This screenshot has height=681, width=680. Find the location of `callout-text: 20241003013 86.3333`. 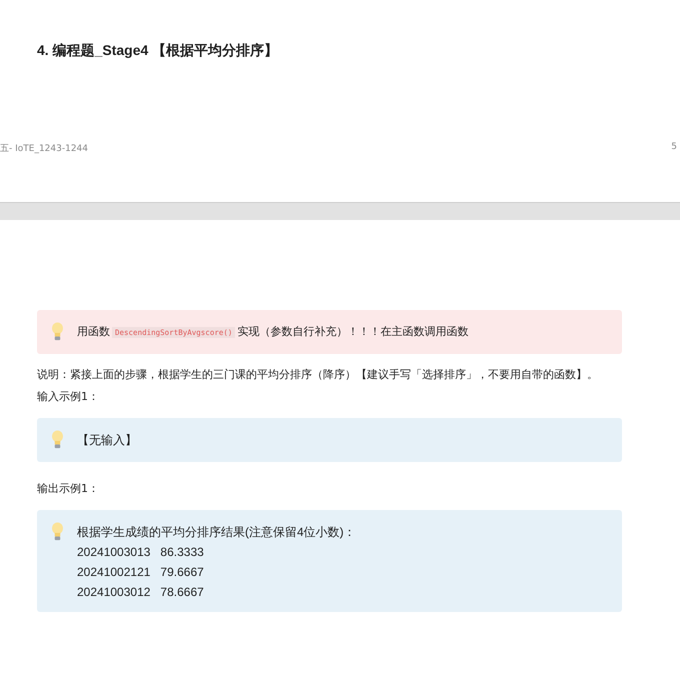

callout-text: 20241003013 86.3333 is located at coordinates (140, 552).